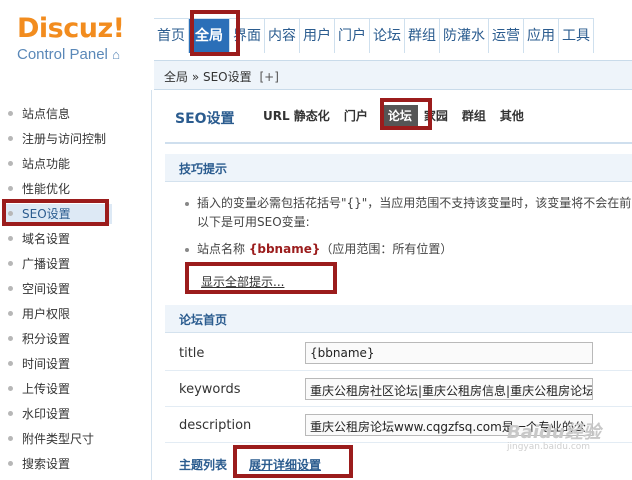  What do you see at coordinates (46, 264) in the screenshot?
I see `sidebar-item-label: 广播设置` at bounding box center [46, 264].